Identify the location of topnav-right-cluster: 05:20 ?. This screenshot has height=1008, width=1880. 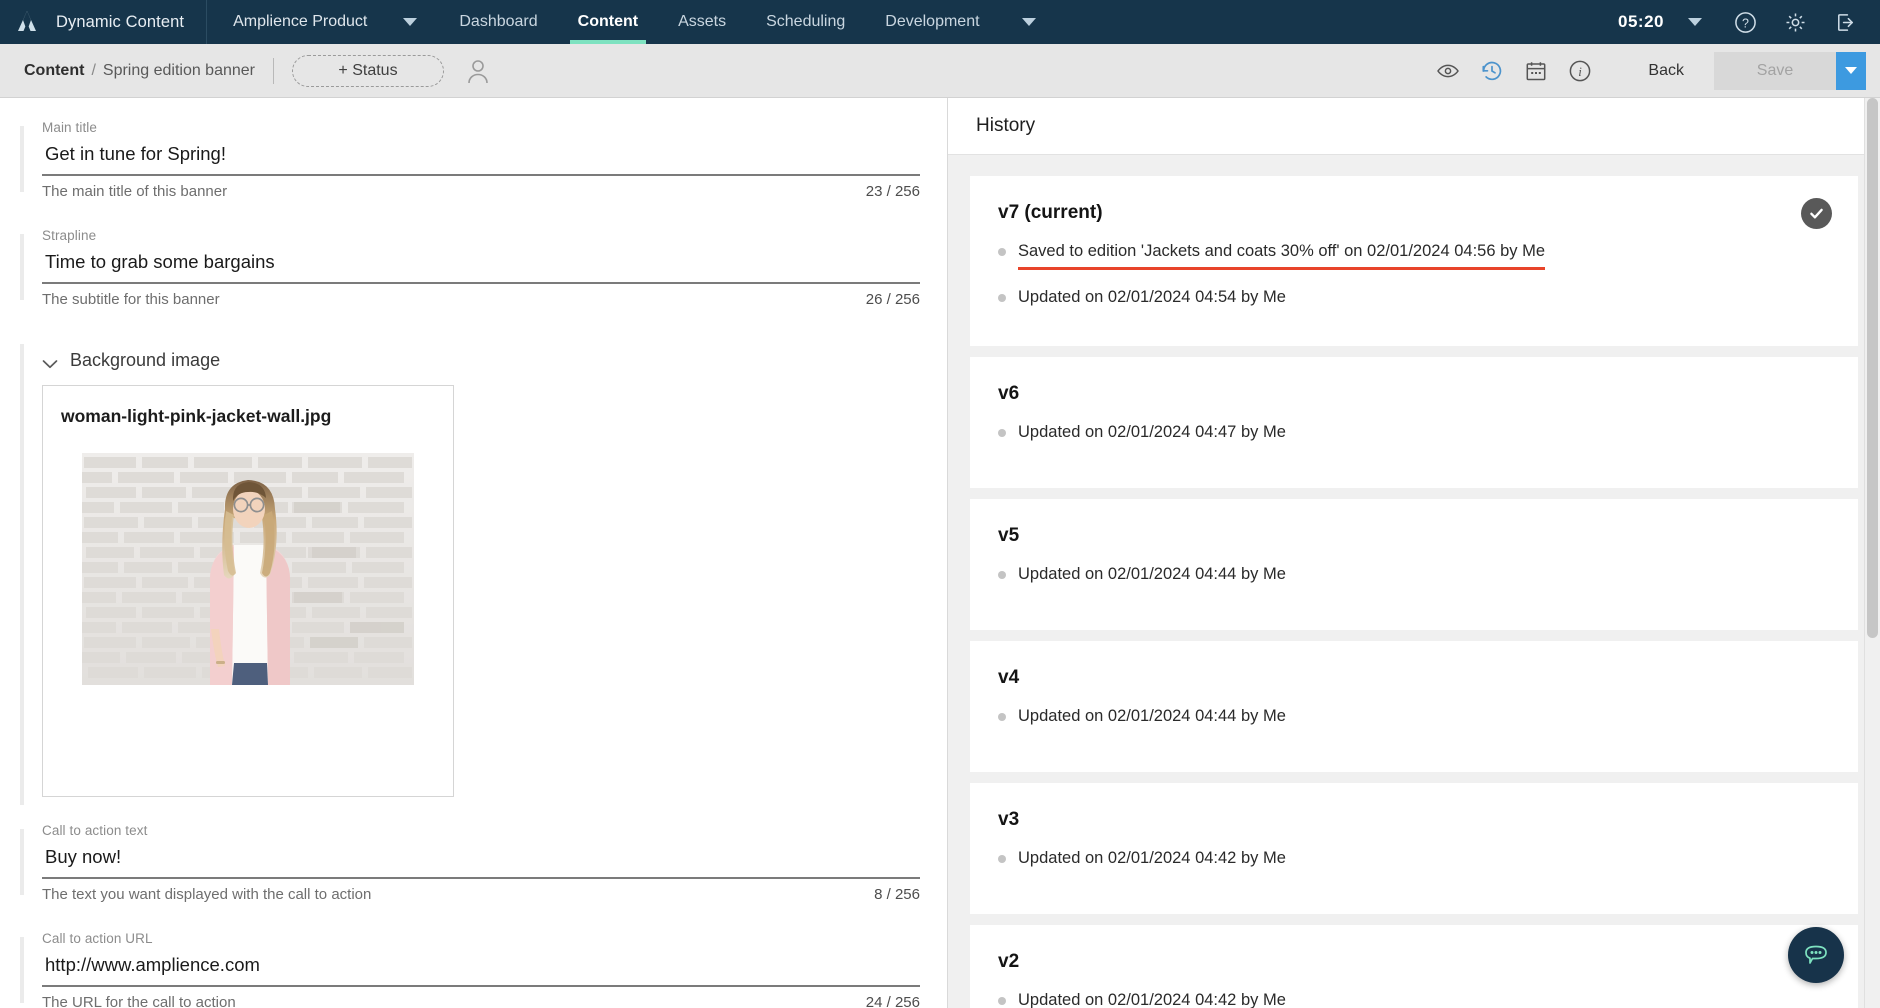
(1749, 22).